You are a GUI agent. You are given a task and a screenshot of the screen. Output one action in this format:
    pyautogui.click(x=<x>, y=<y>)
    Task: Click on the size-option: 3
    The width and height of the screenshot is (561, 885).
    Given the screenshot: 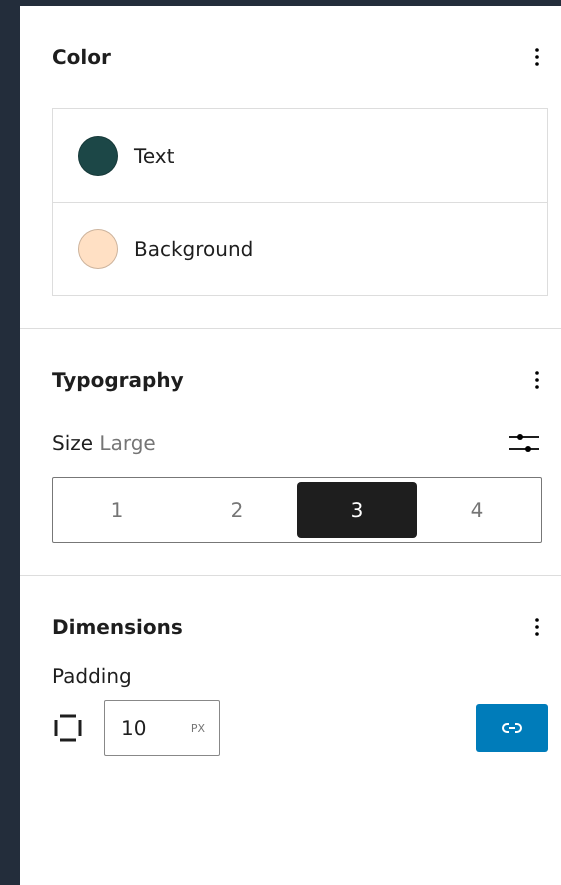 What is the action you would take?
    pyautogui.click(x=357, y=510)
    